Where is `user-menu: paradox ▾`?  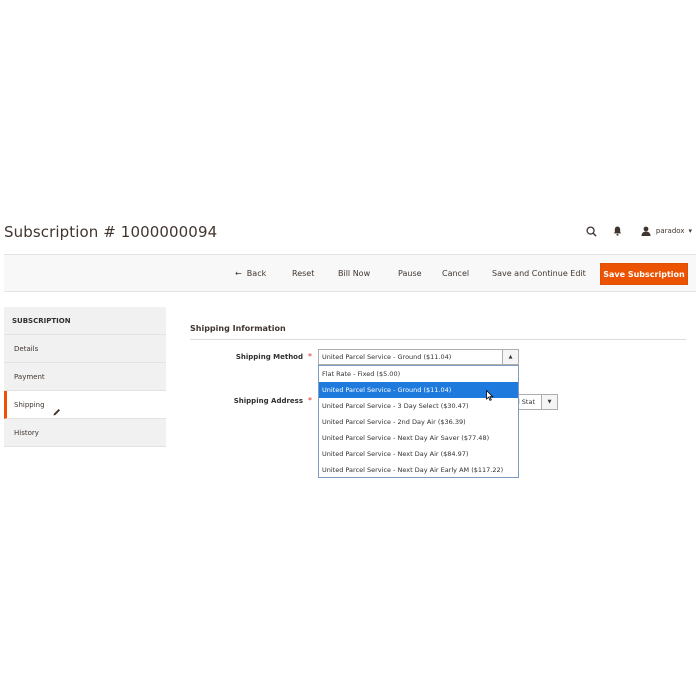 user-menu: paradox ▾ is located at coordinates (665, 231).